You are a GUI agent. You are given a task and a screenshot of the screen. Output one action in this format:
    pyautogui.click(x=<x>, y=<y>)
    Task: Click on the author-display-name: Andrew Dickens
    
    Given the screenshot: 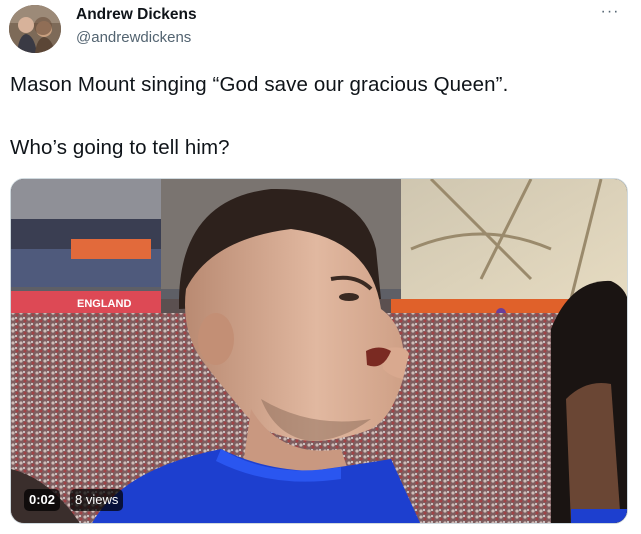 What is the action you would take?
    pyautogui.click(x=136, y=15)
    